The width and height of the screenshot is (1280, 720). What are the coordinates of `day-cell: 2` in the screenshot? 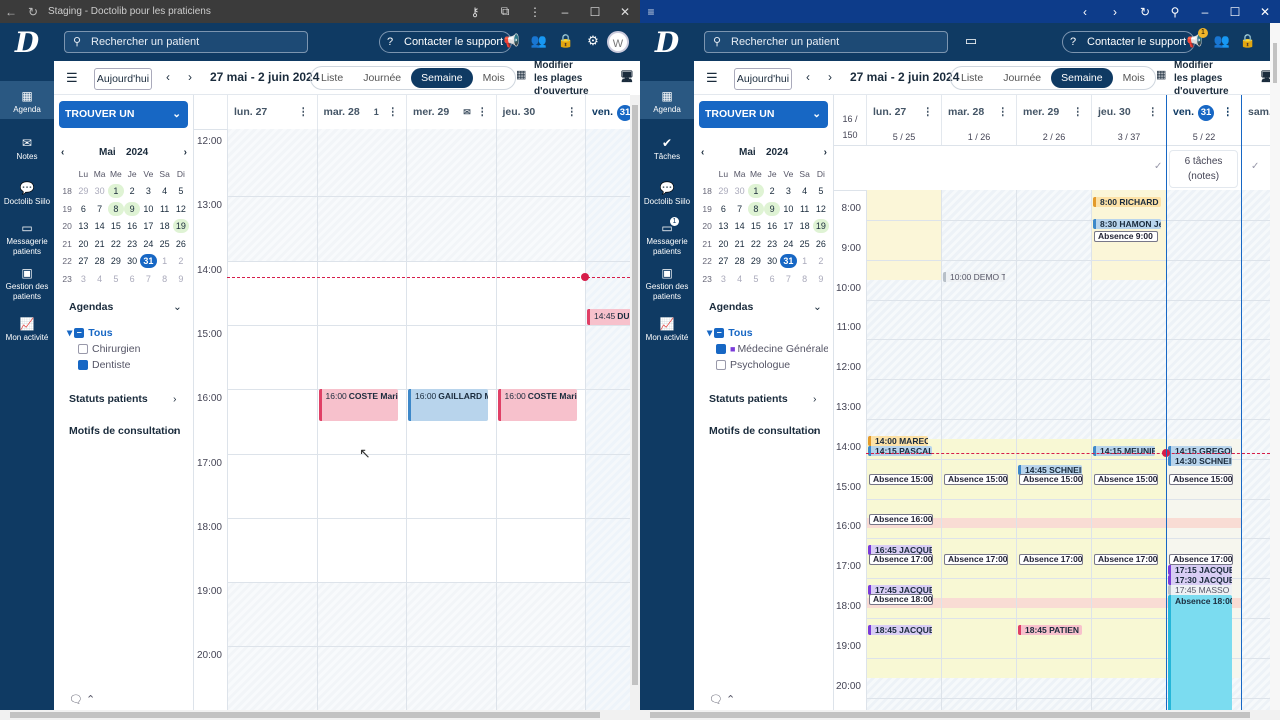 It's located at (181, 261).